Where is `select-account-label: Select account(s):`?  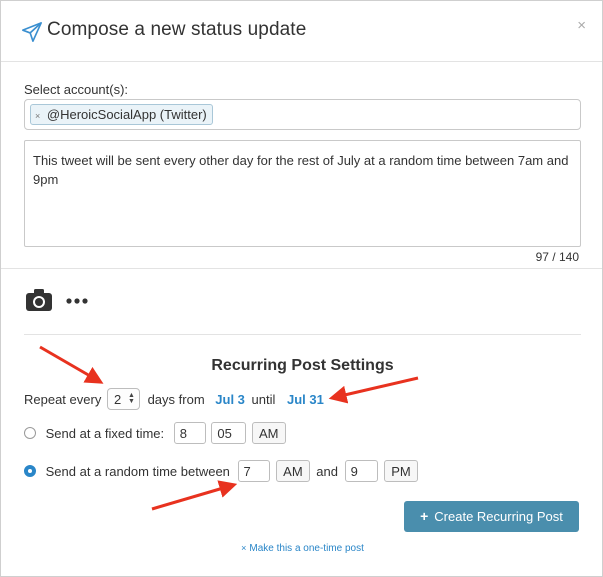 select-account-label: Select account(s): is located at coordinates (76, 89).